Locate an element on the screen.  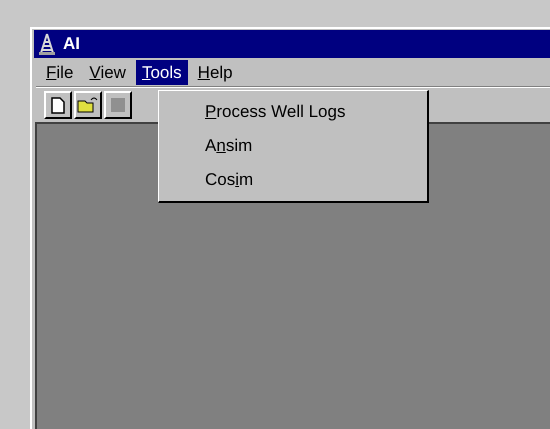
dropdown-item: Process Well Logs is located at coordinates (293, 112).